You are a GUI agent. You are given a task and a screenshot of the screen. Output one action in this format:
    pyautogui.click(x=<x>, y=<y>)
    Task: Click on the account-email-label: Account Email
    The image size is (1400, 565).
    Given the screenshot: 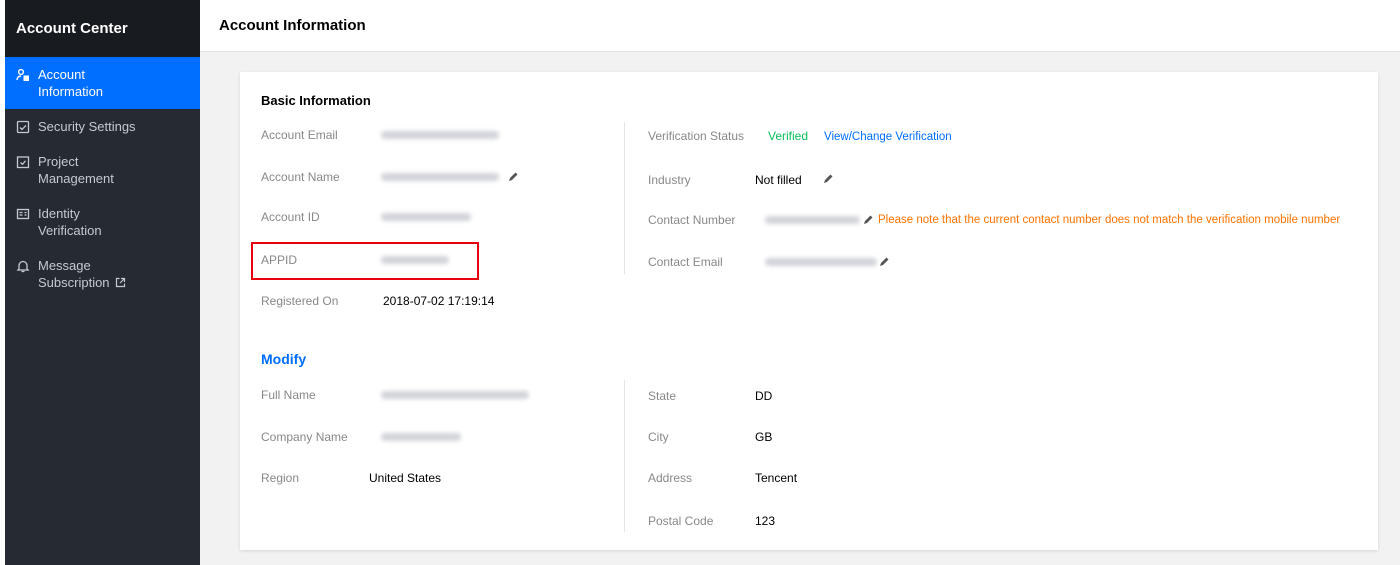 What is the action you would take?
    pyautogui.click(x=299, y=135)
    